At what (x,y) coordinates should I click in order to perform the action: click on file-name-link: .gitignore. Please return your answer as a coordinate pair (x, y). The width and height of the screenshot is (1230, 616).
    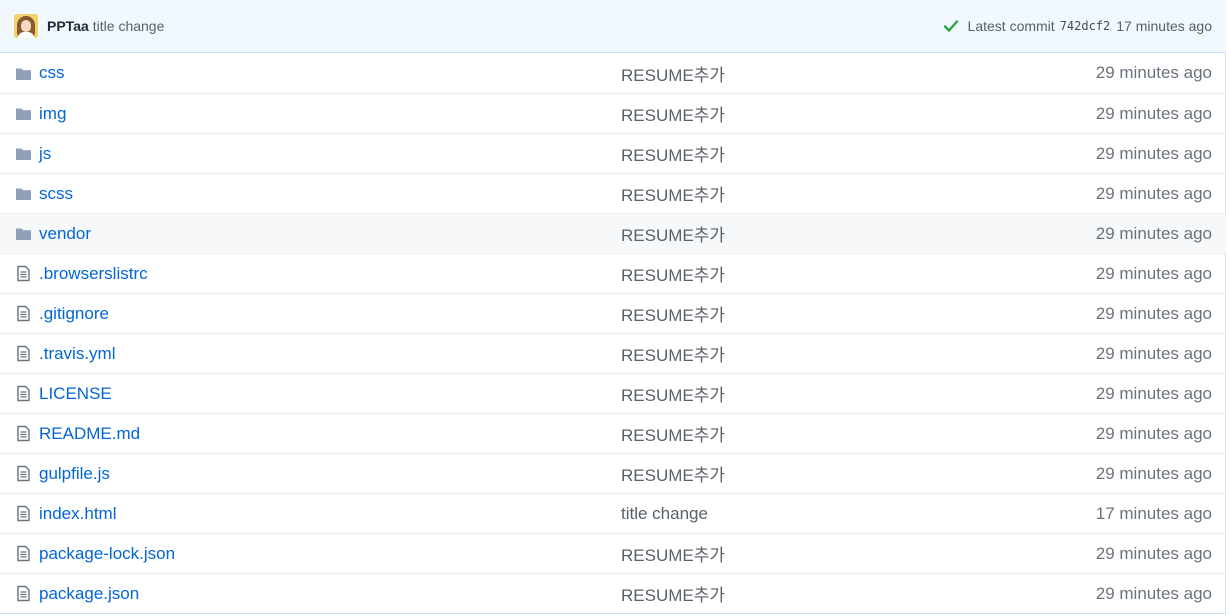
    Looking at the image, I should click on (330, 314).